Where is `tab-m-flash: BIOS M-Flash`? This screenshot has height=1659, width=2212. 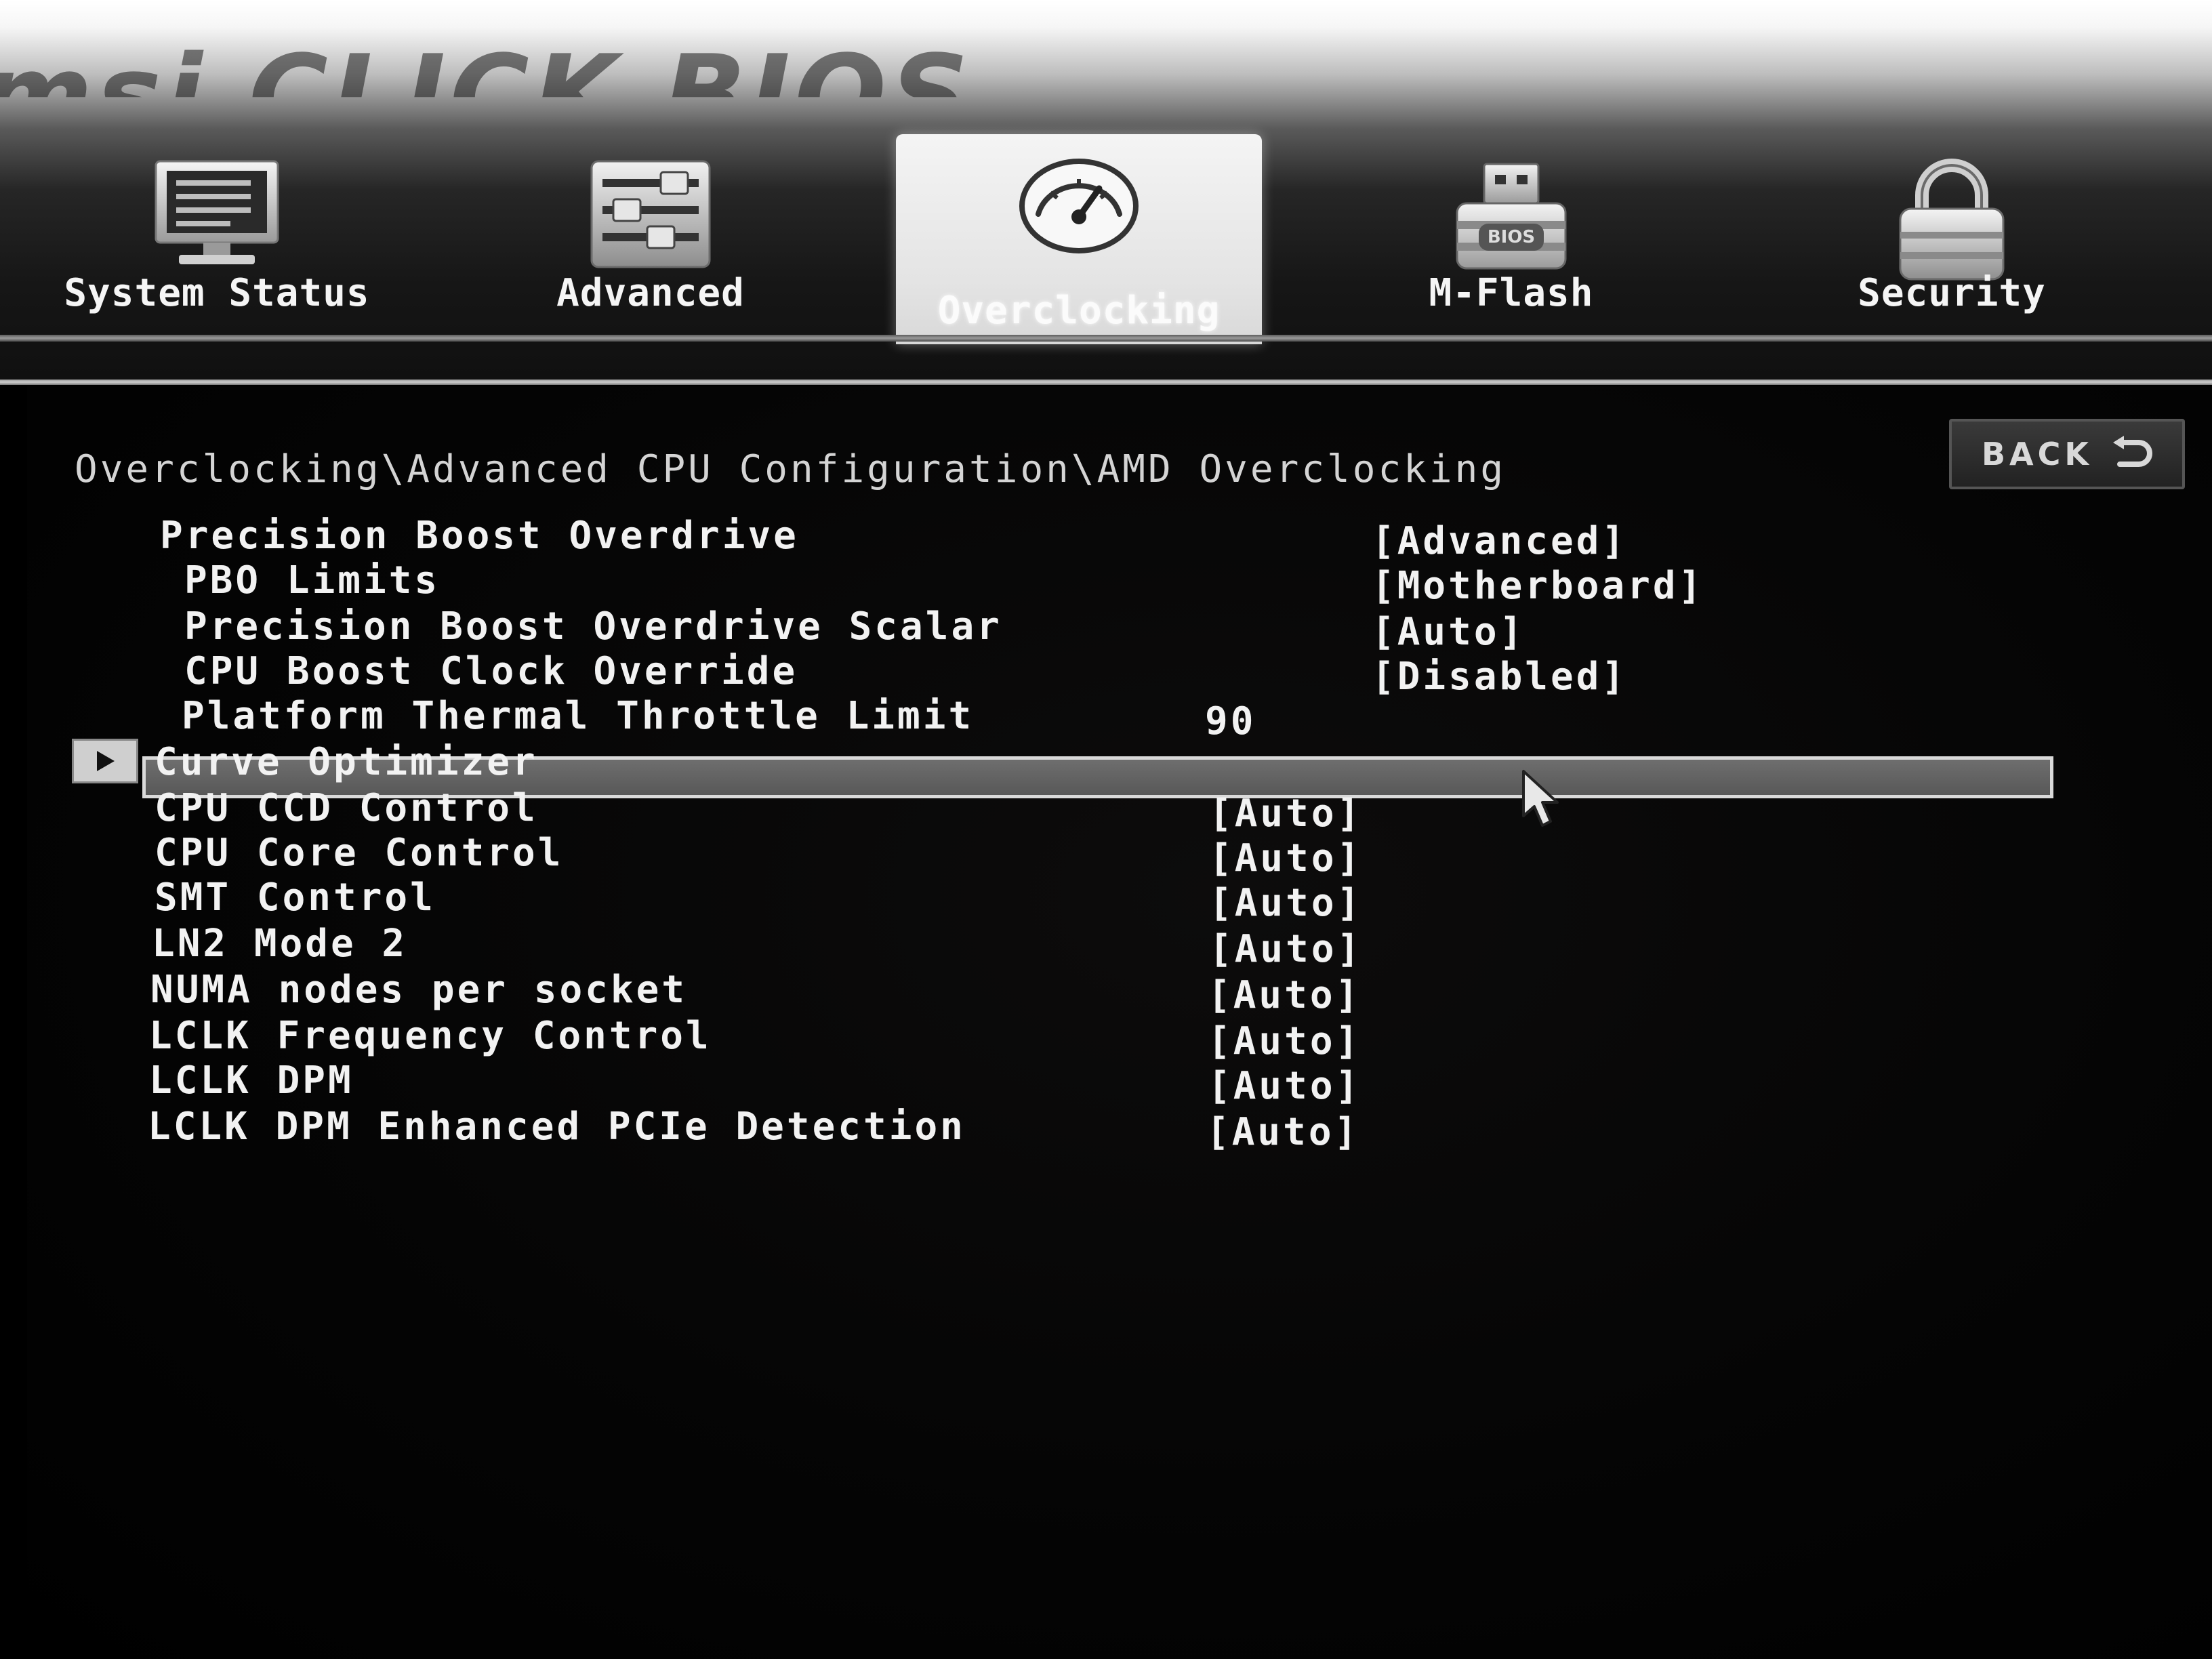
tab-m-flash: BIOS M-Flash is located at coordinates (1511, 237).